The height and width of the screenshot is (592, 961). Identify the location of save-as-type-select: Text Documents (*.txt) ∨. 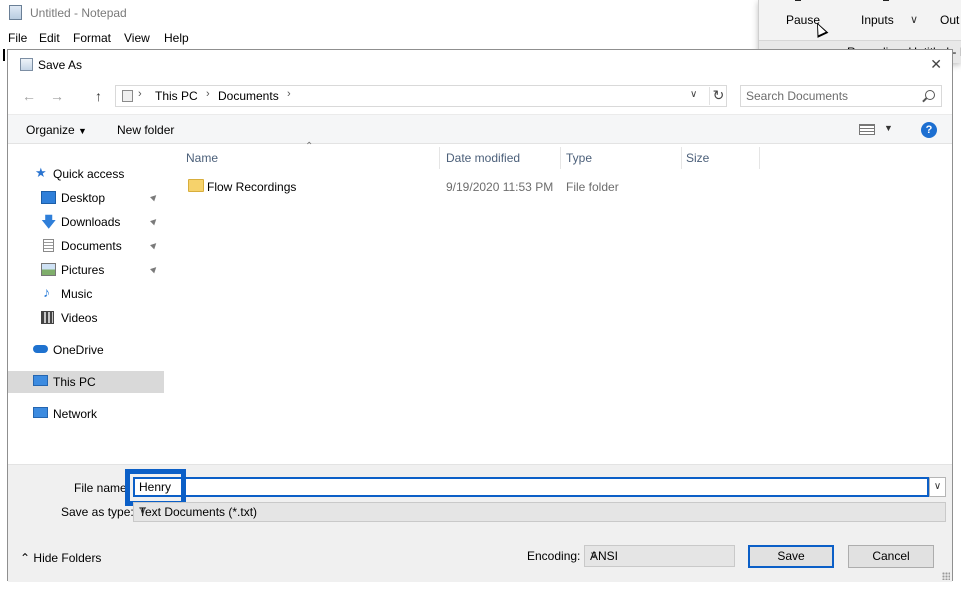
(539, 512).